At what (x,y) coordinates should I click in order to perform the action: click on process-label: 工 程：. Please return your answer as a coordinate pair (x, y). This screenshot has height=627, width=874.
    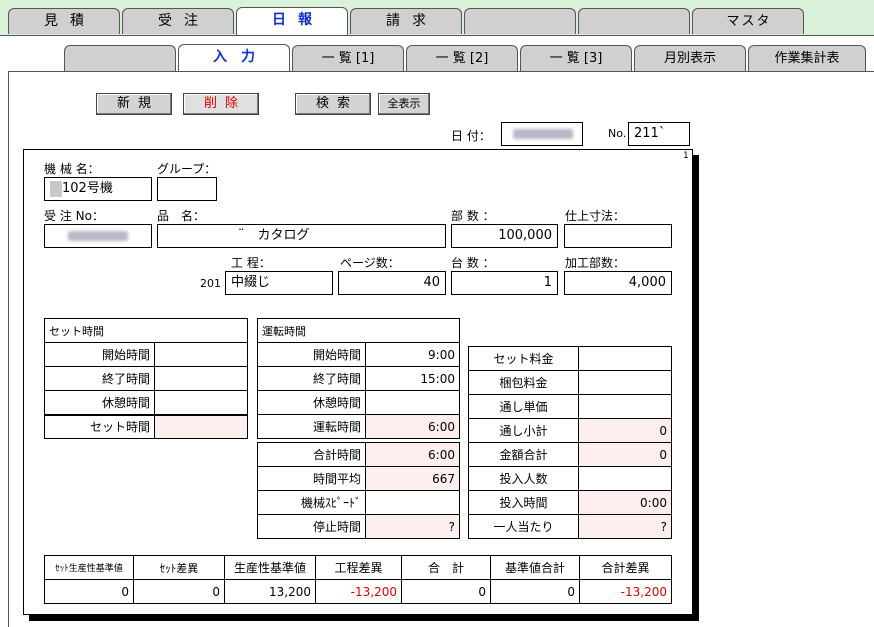
    Looking at the image, I should click on (251, 263).